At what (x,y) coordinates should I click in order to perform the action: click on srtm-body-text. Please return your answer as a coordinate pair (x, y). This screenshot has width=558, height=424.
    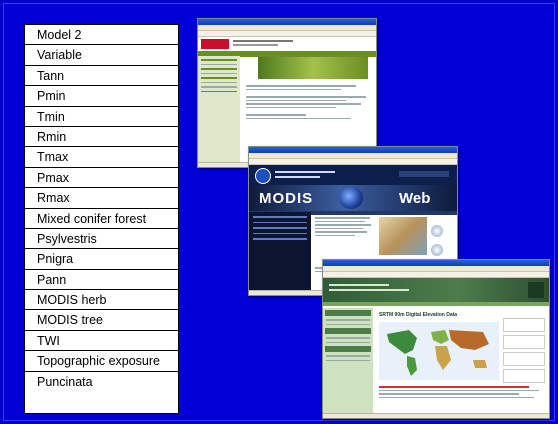
    Looking at the image, I should click on (461, 392).